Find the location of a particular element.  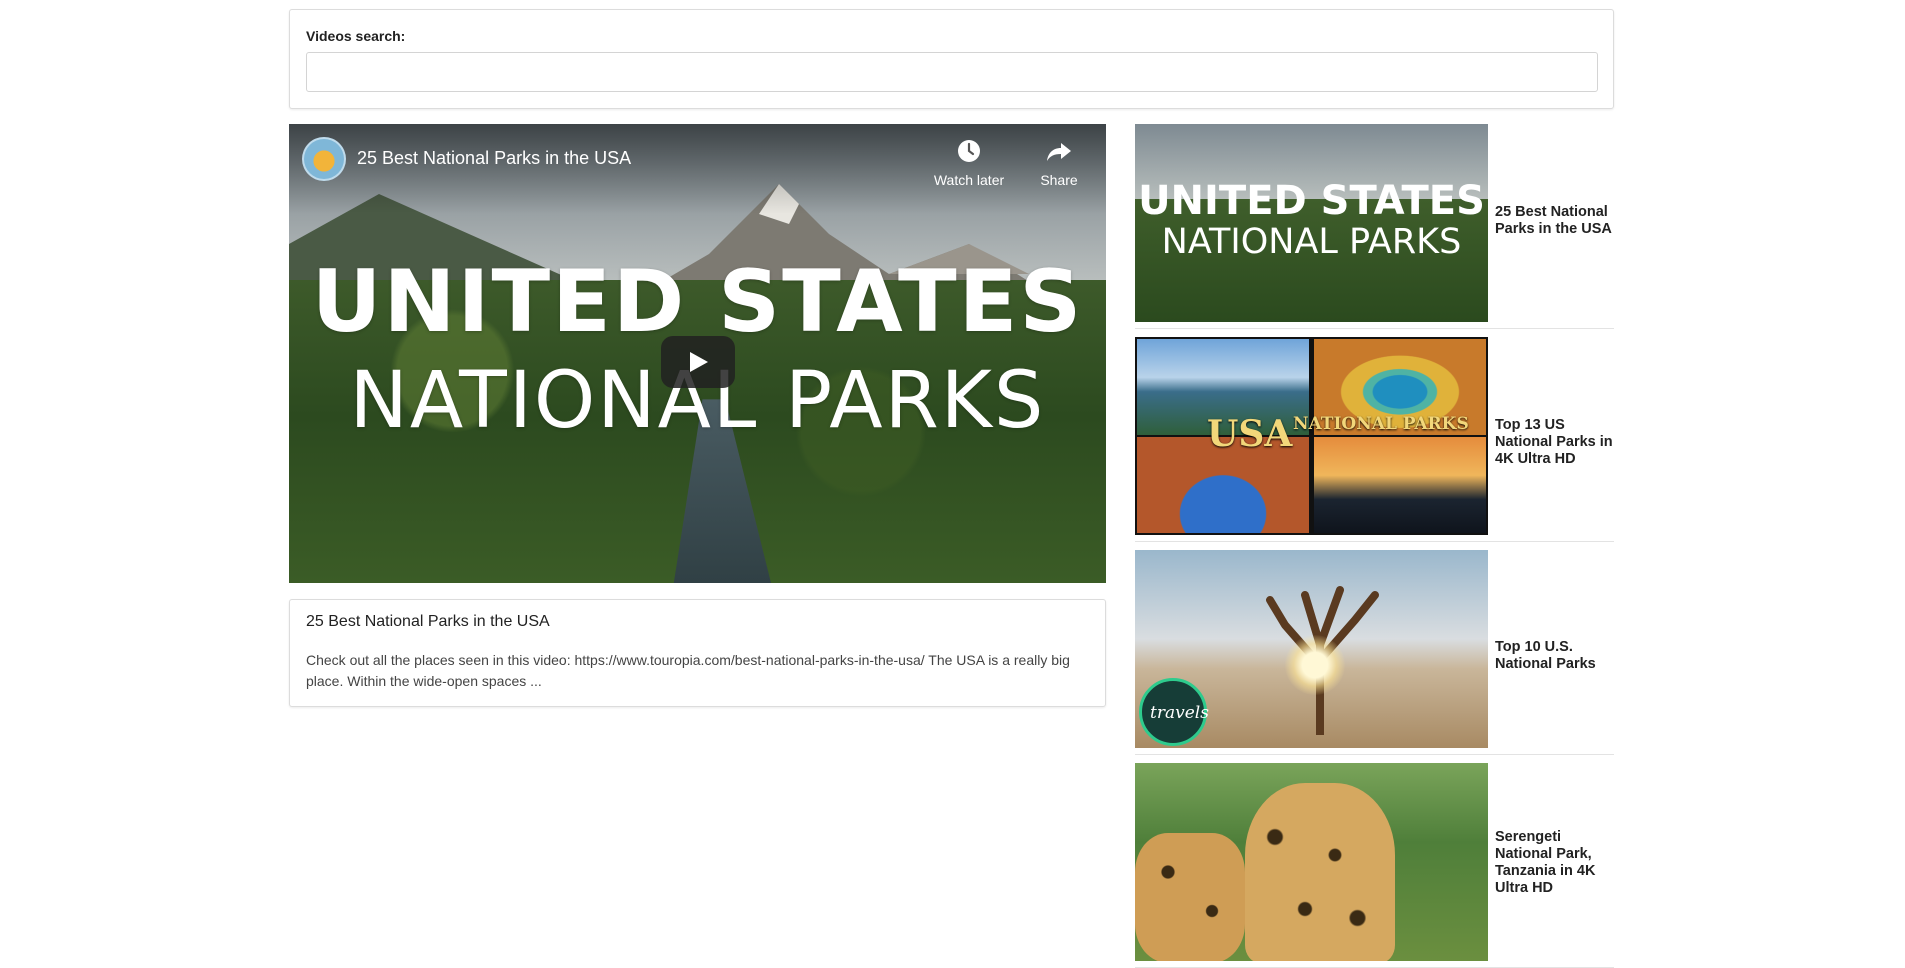

list-item-title: 25 Best National Parks in the USA is located at coordinates (1554, 221).